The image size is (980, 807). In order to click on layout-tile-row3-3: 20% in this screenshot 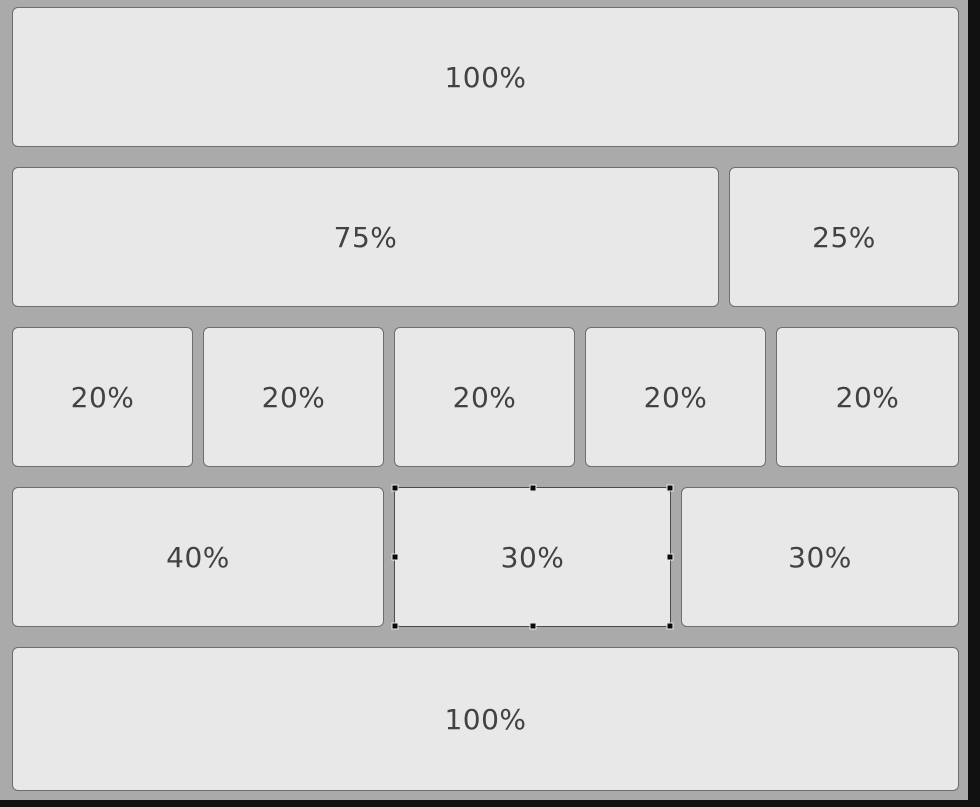, I will do `click(484, 397)`.